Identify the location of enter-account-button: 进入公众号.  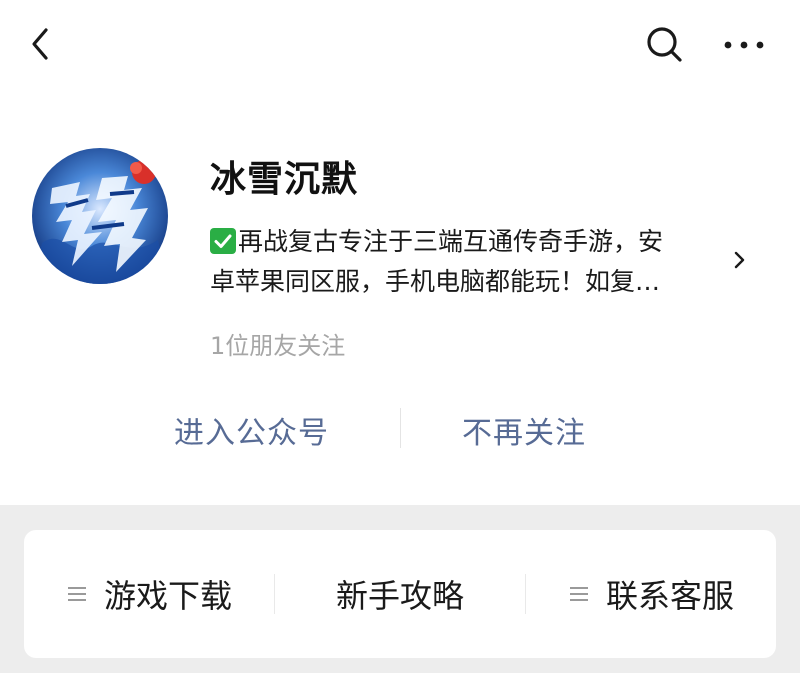
(251, 430).